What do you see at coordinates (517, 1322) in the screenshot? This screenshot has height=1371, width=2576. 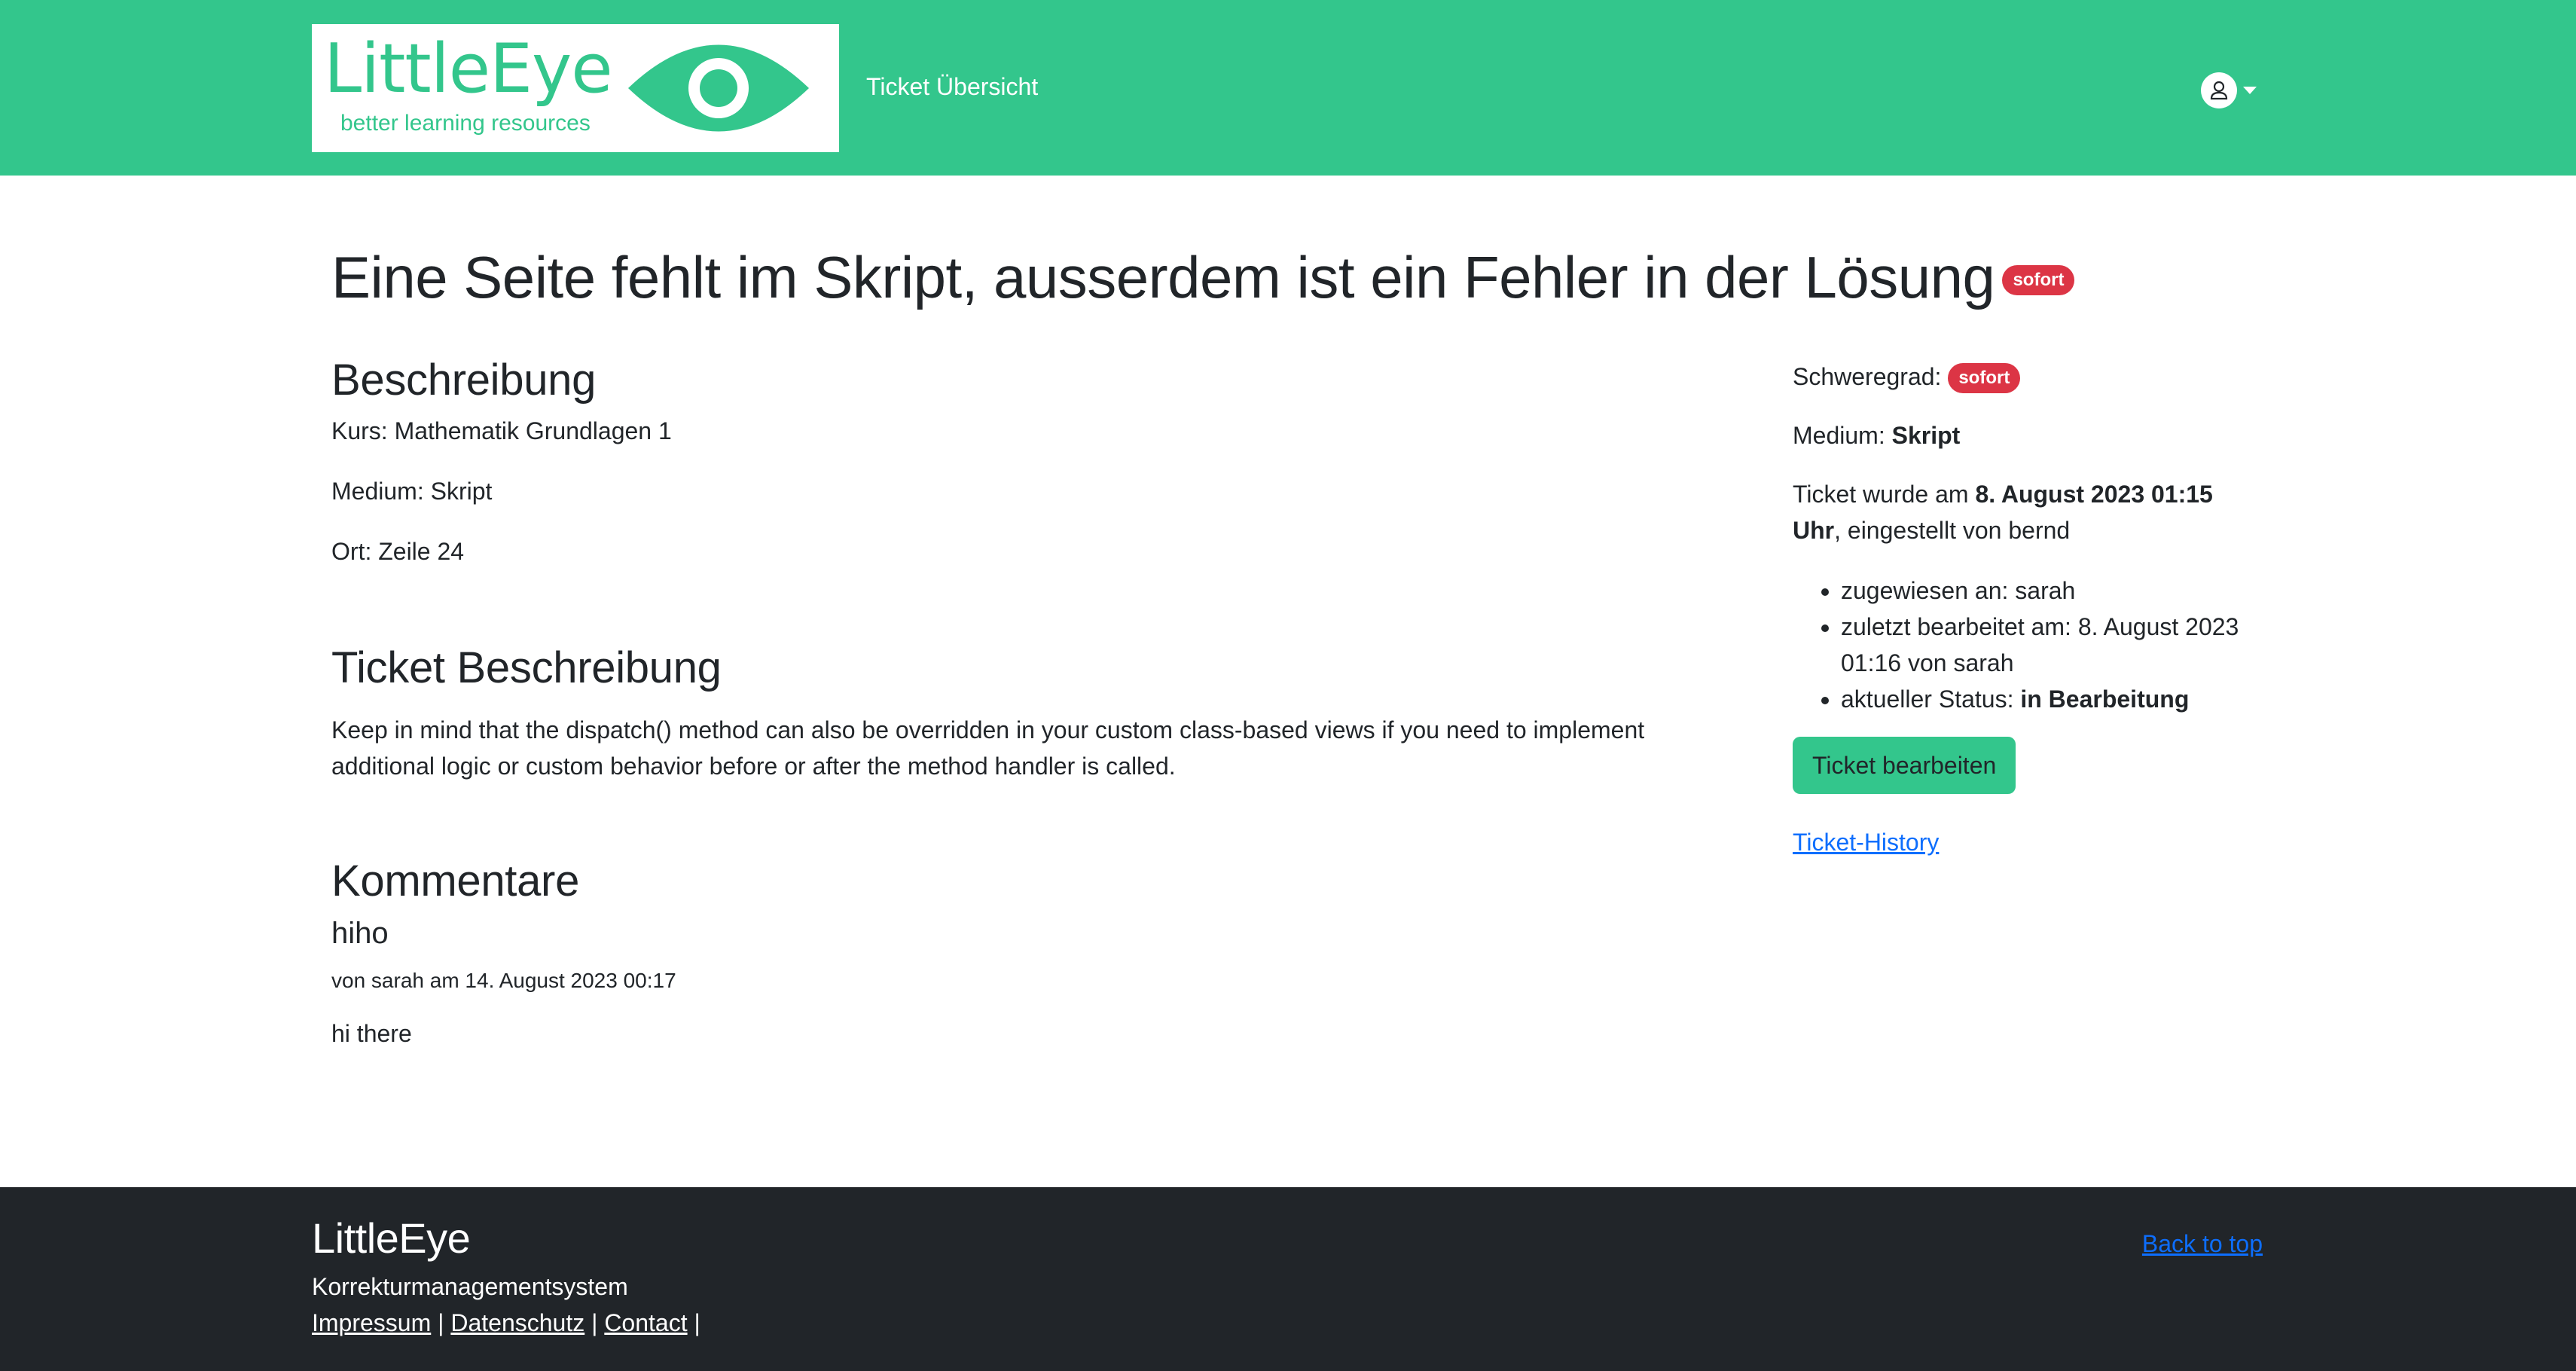 I see `datenschutz-link: Datenschutz` at bounding box center [517, 1322].